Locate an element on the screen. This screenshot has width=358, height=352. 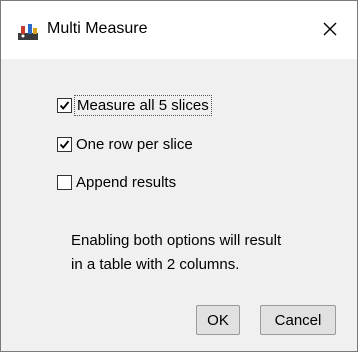
ok-button: OK is located at coordinates (218, 320).